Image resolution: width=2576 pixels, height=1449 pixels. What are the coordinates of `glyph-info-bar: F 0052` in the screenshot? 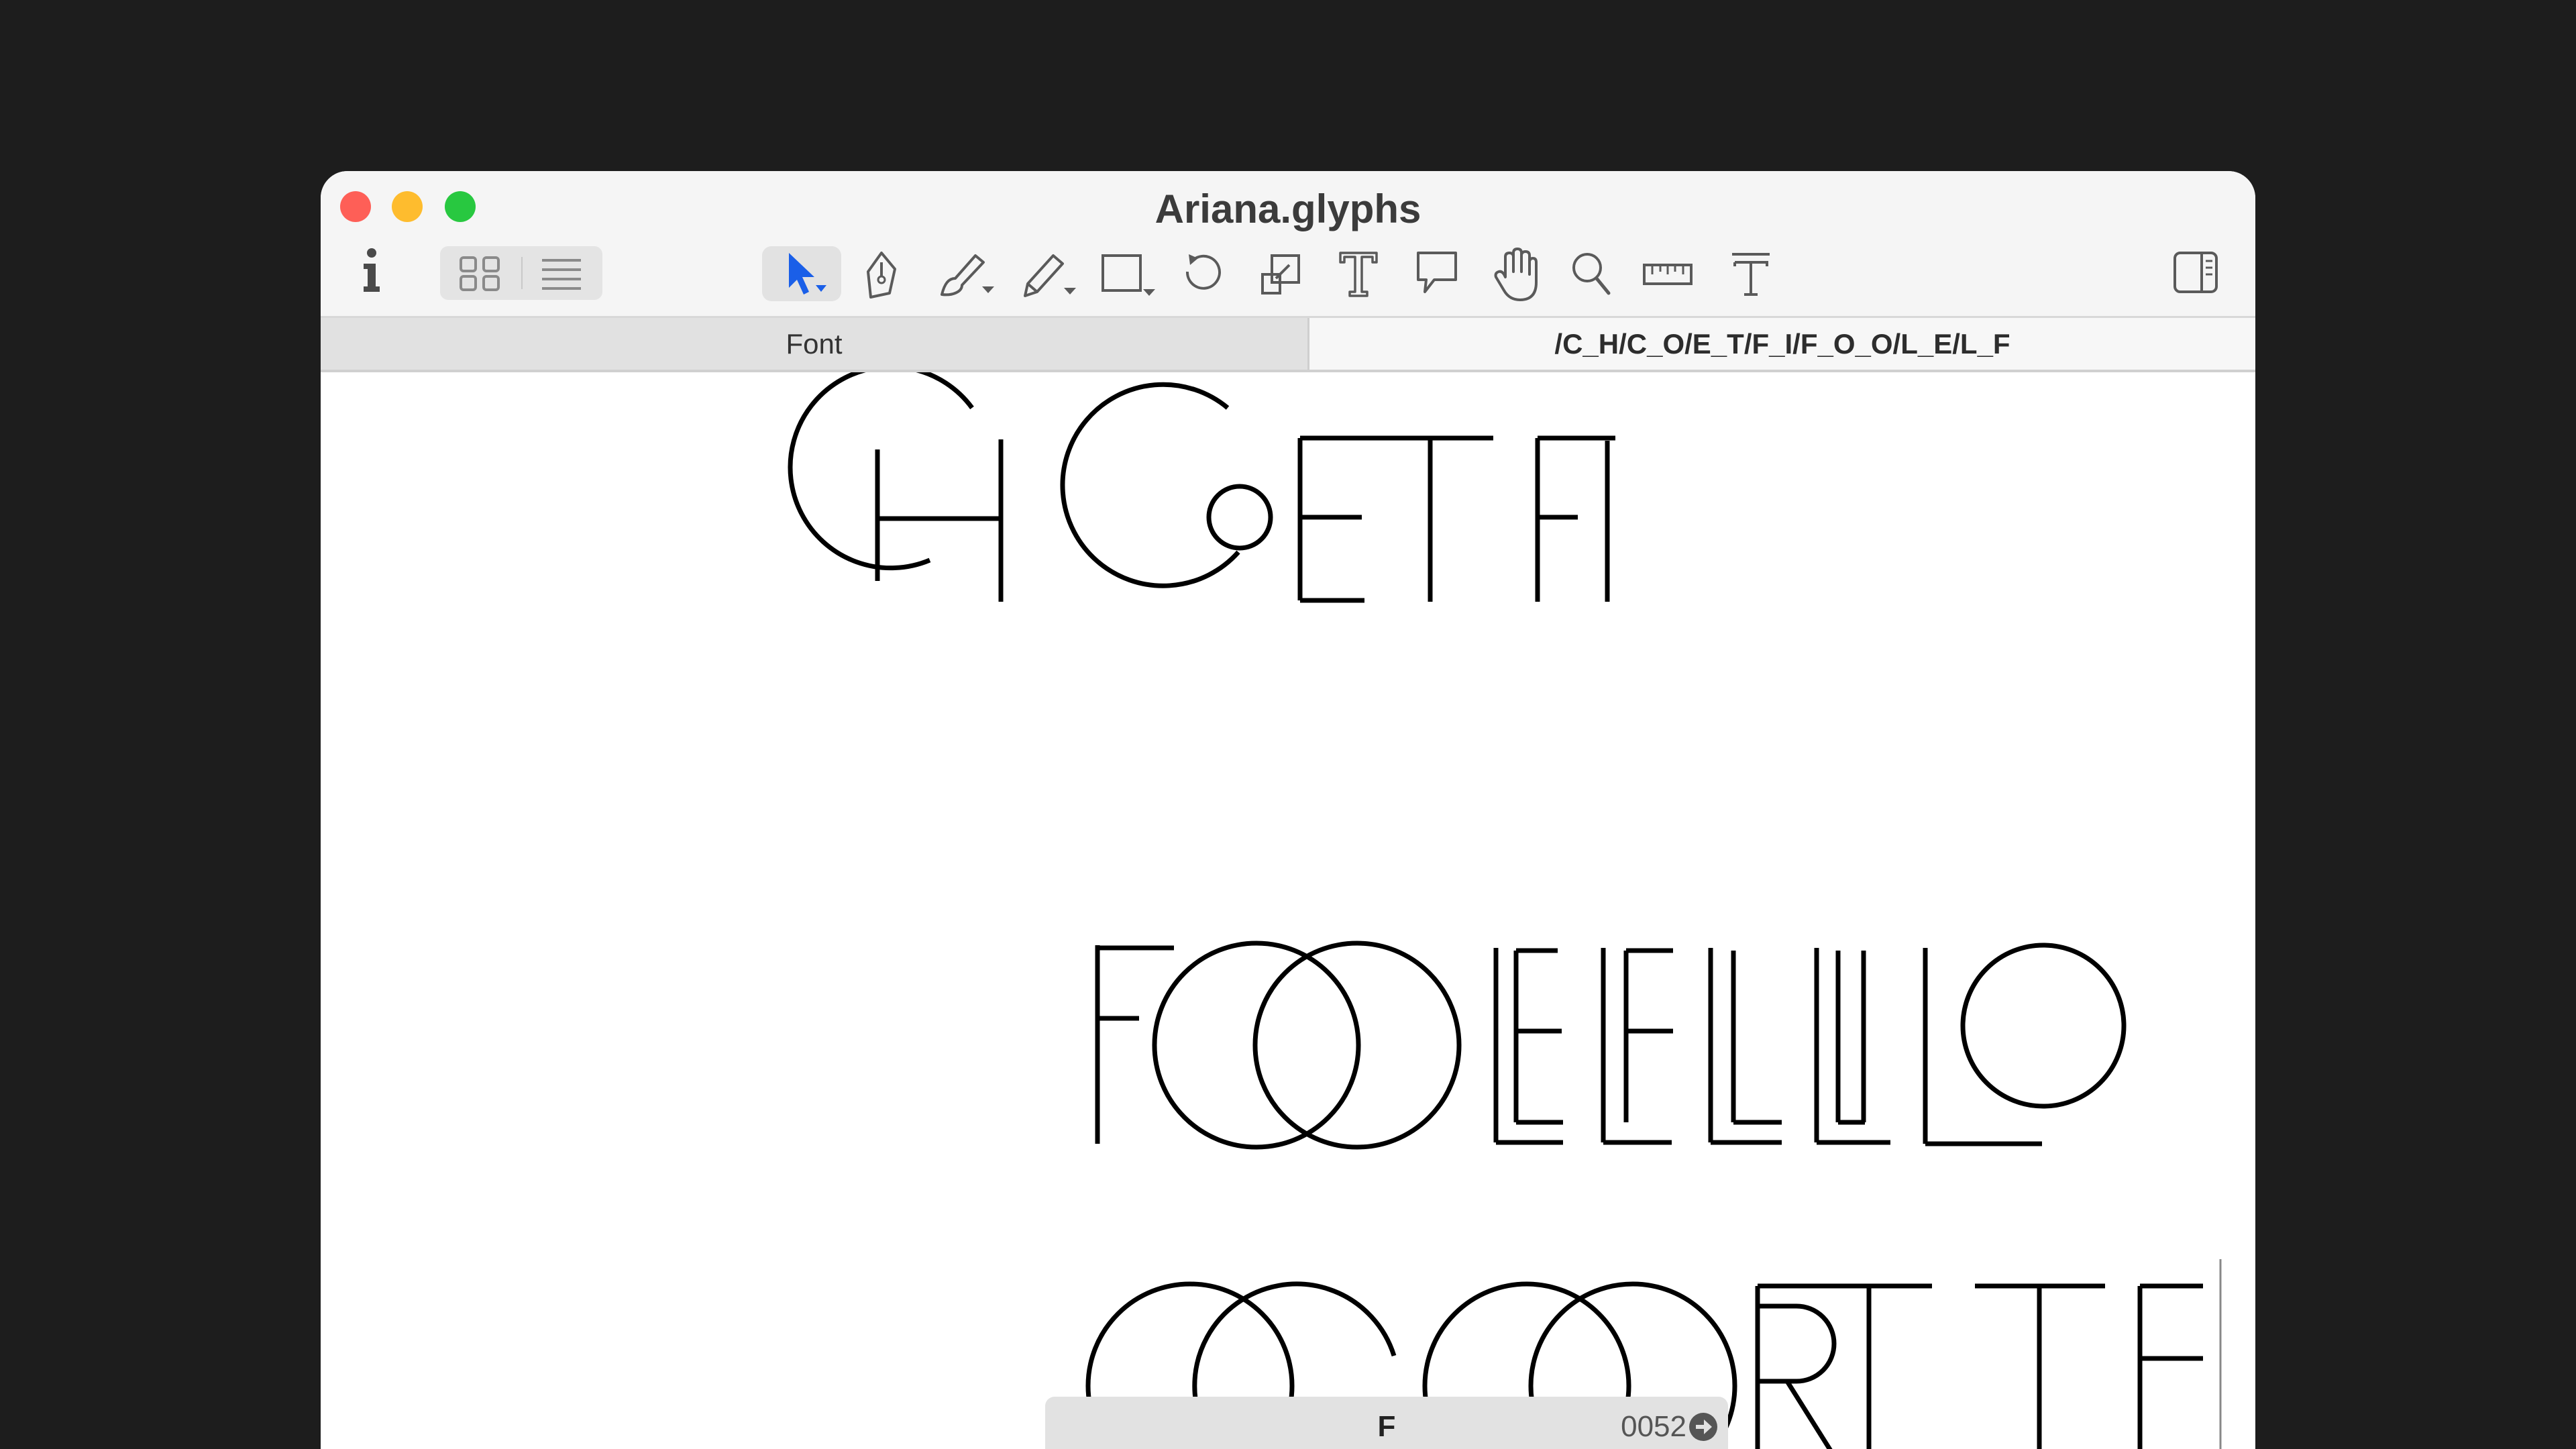 It's located at (1386, 1423).